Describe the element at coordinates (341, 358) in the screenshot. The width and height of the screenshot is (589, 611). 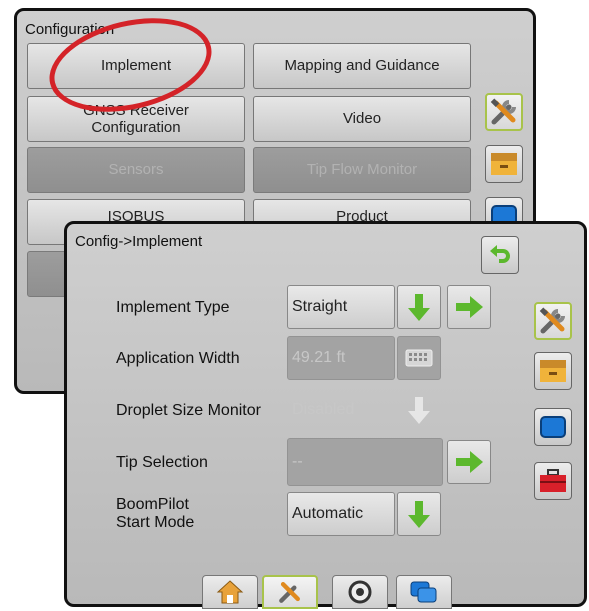
I see `application-width-value: 49.21 ft` at that location.